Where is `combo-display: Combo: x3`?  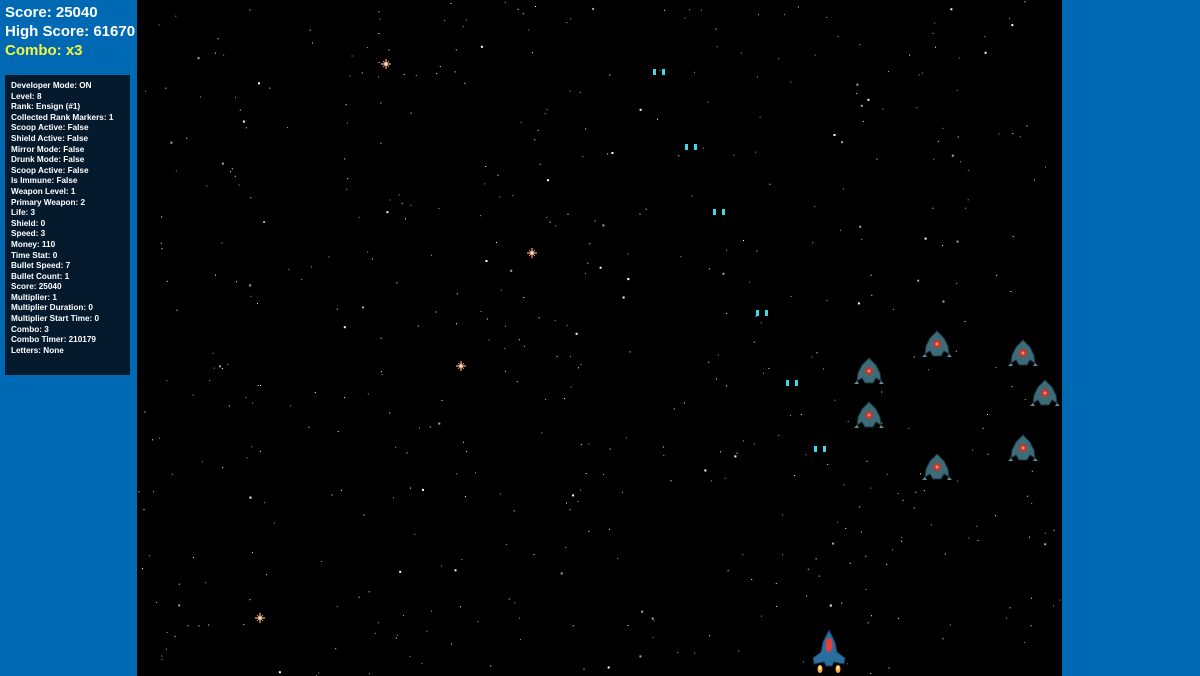 combo-display: Combo: x3 is located at coordinates (44, 50).